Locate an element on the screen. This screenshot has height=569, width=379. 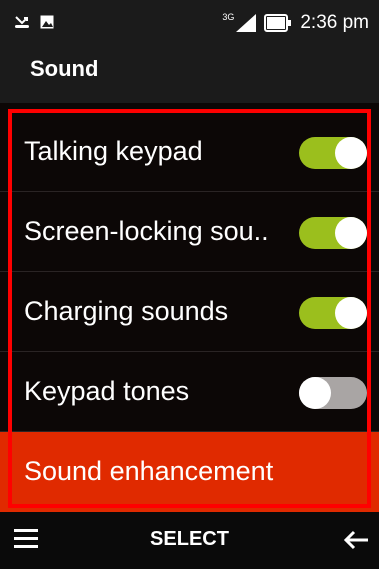
status-time: 2:36 pm is located at coordinates (334, 22).